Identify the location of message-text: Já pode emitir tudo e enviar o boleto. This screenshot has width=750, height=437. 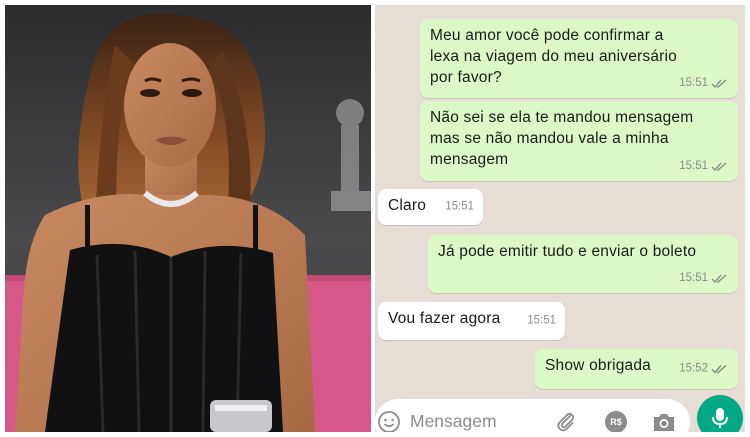
(583, 251).